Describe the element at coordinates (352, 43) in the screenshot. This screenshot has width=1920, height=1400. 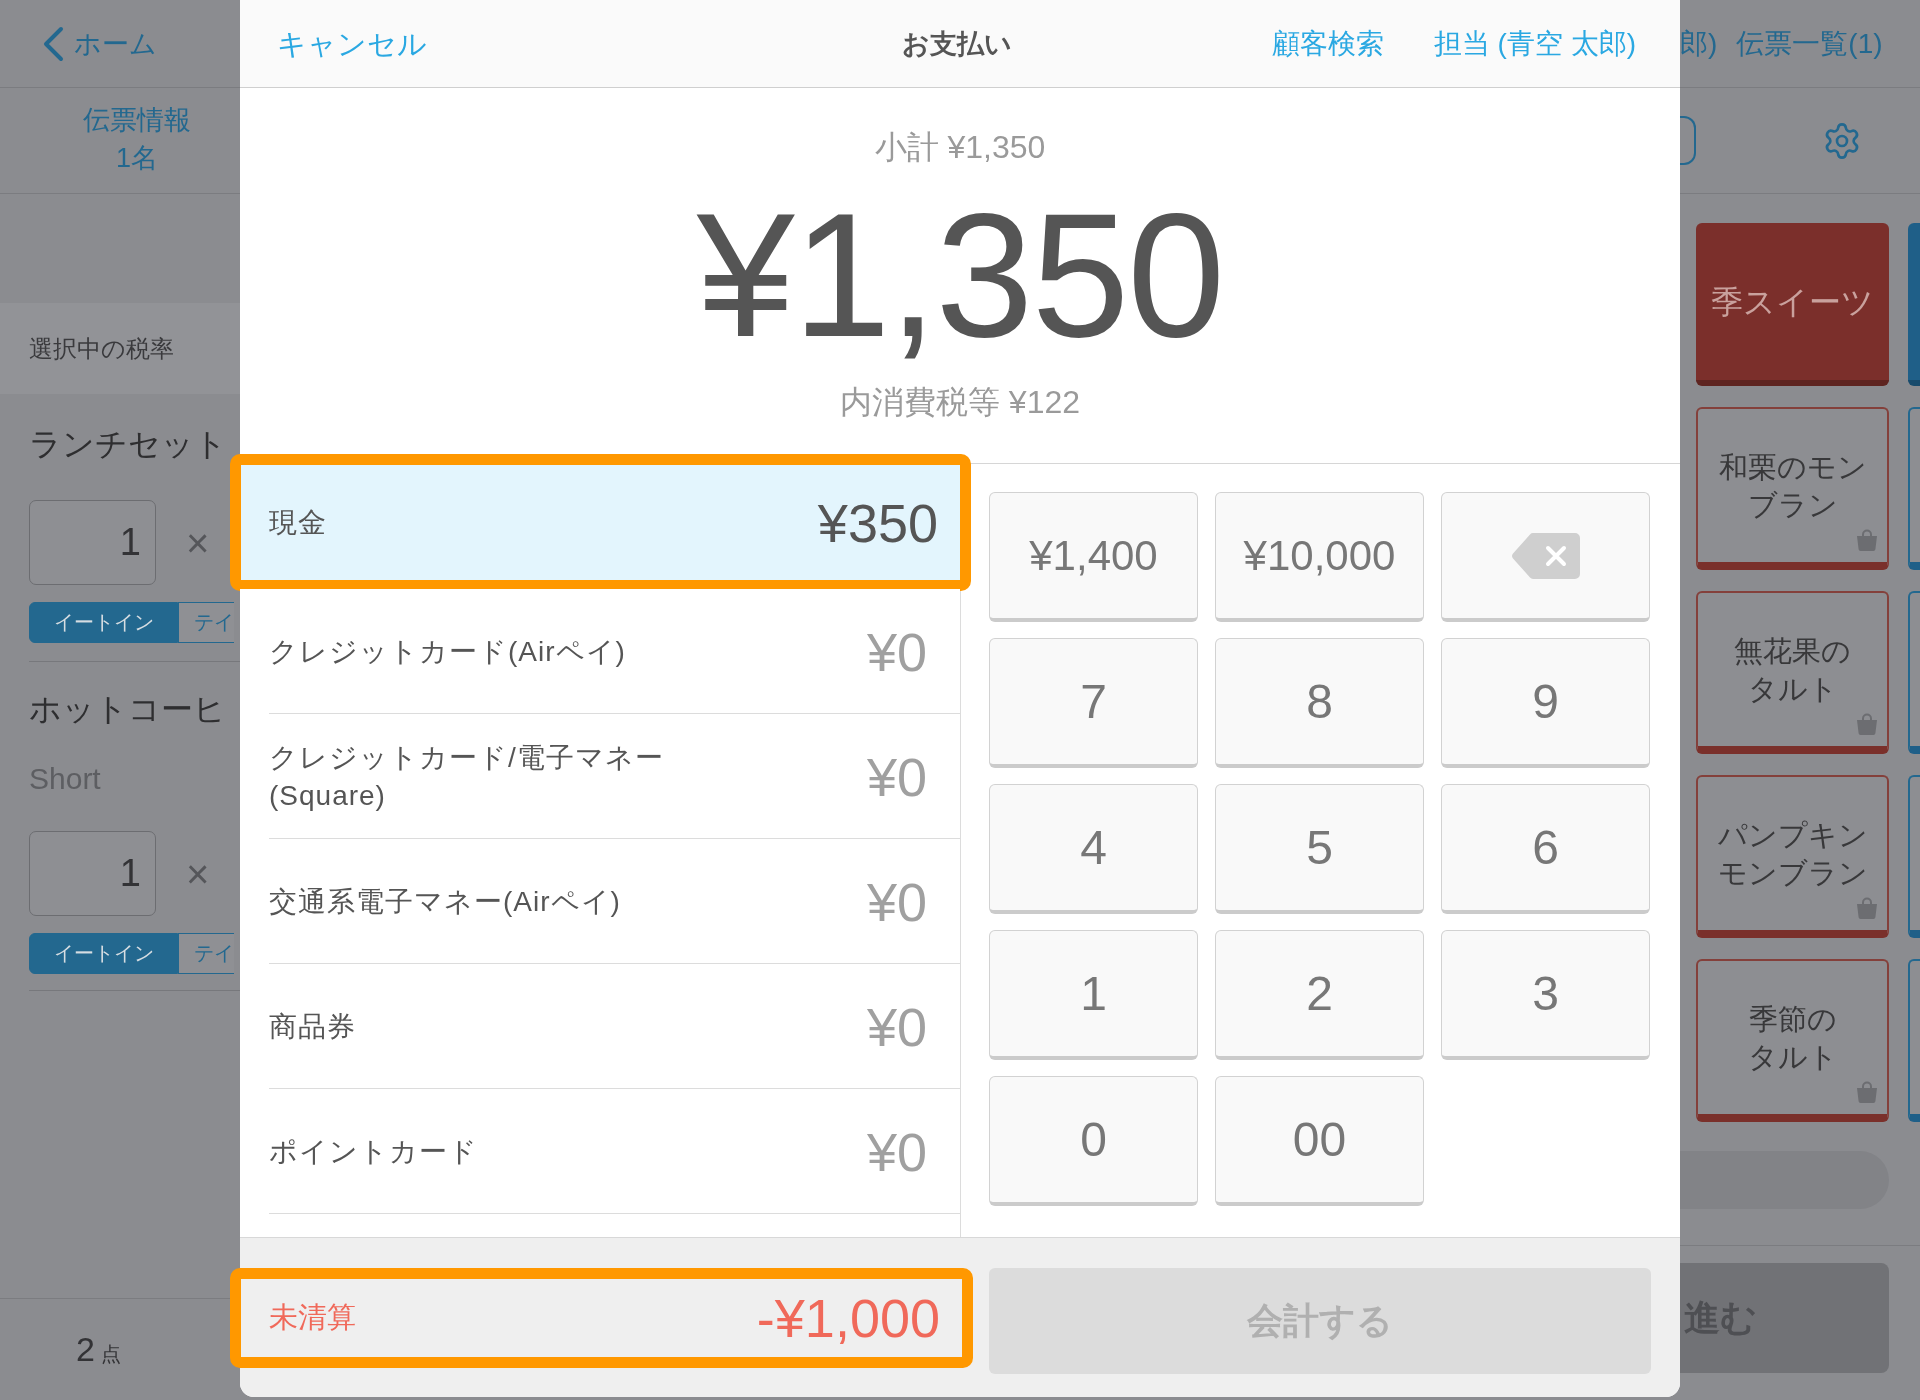
I see `cancel-button: キャンセル` at that location.